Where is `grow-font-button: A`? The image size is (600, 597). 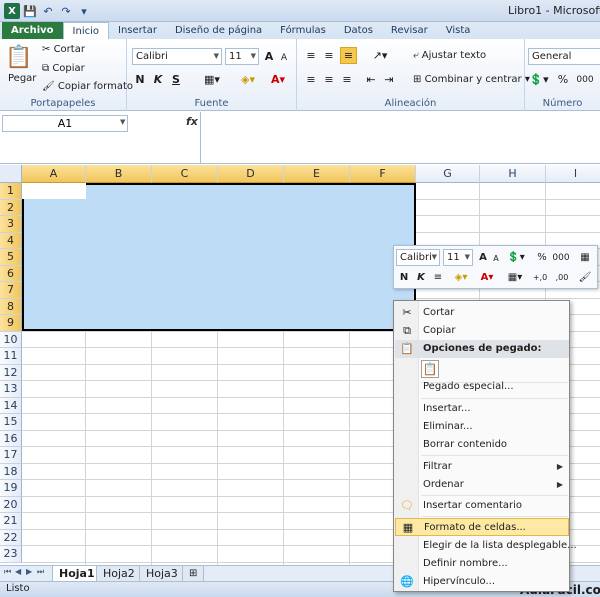 grow-font-button: A is located at coordinates (269, 56).